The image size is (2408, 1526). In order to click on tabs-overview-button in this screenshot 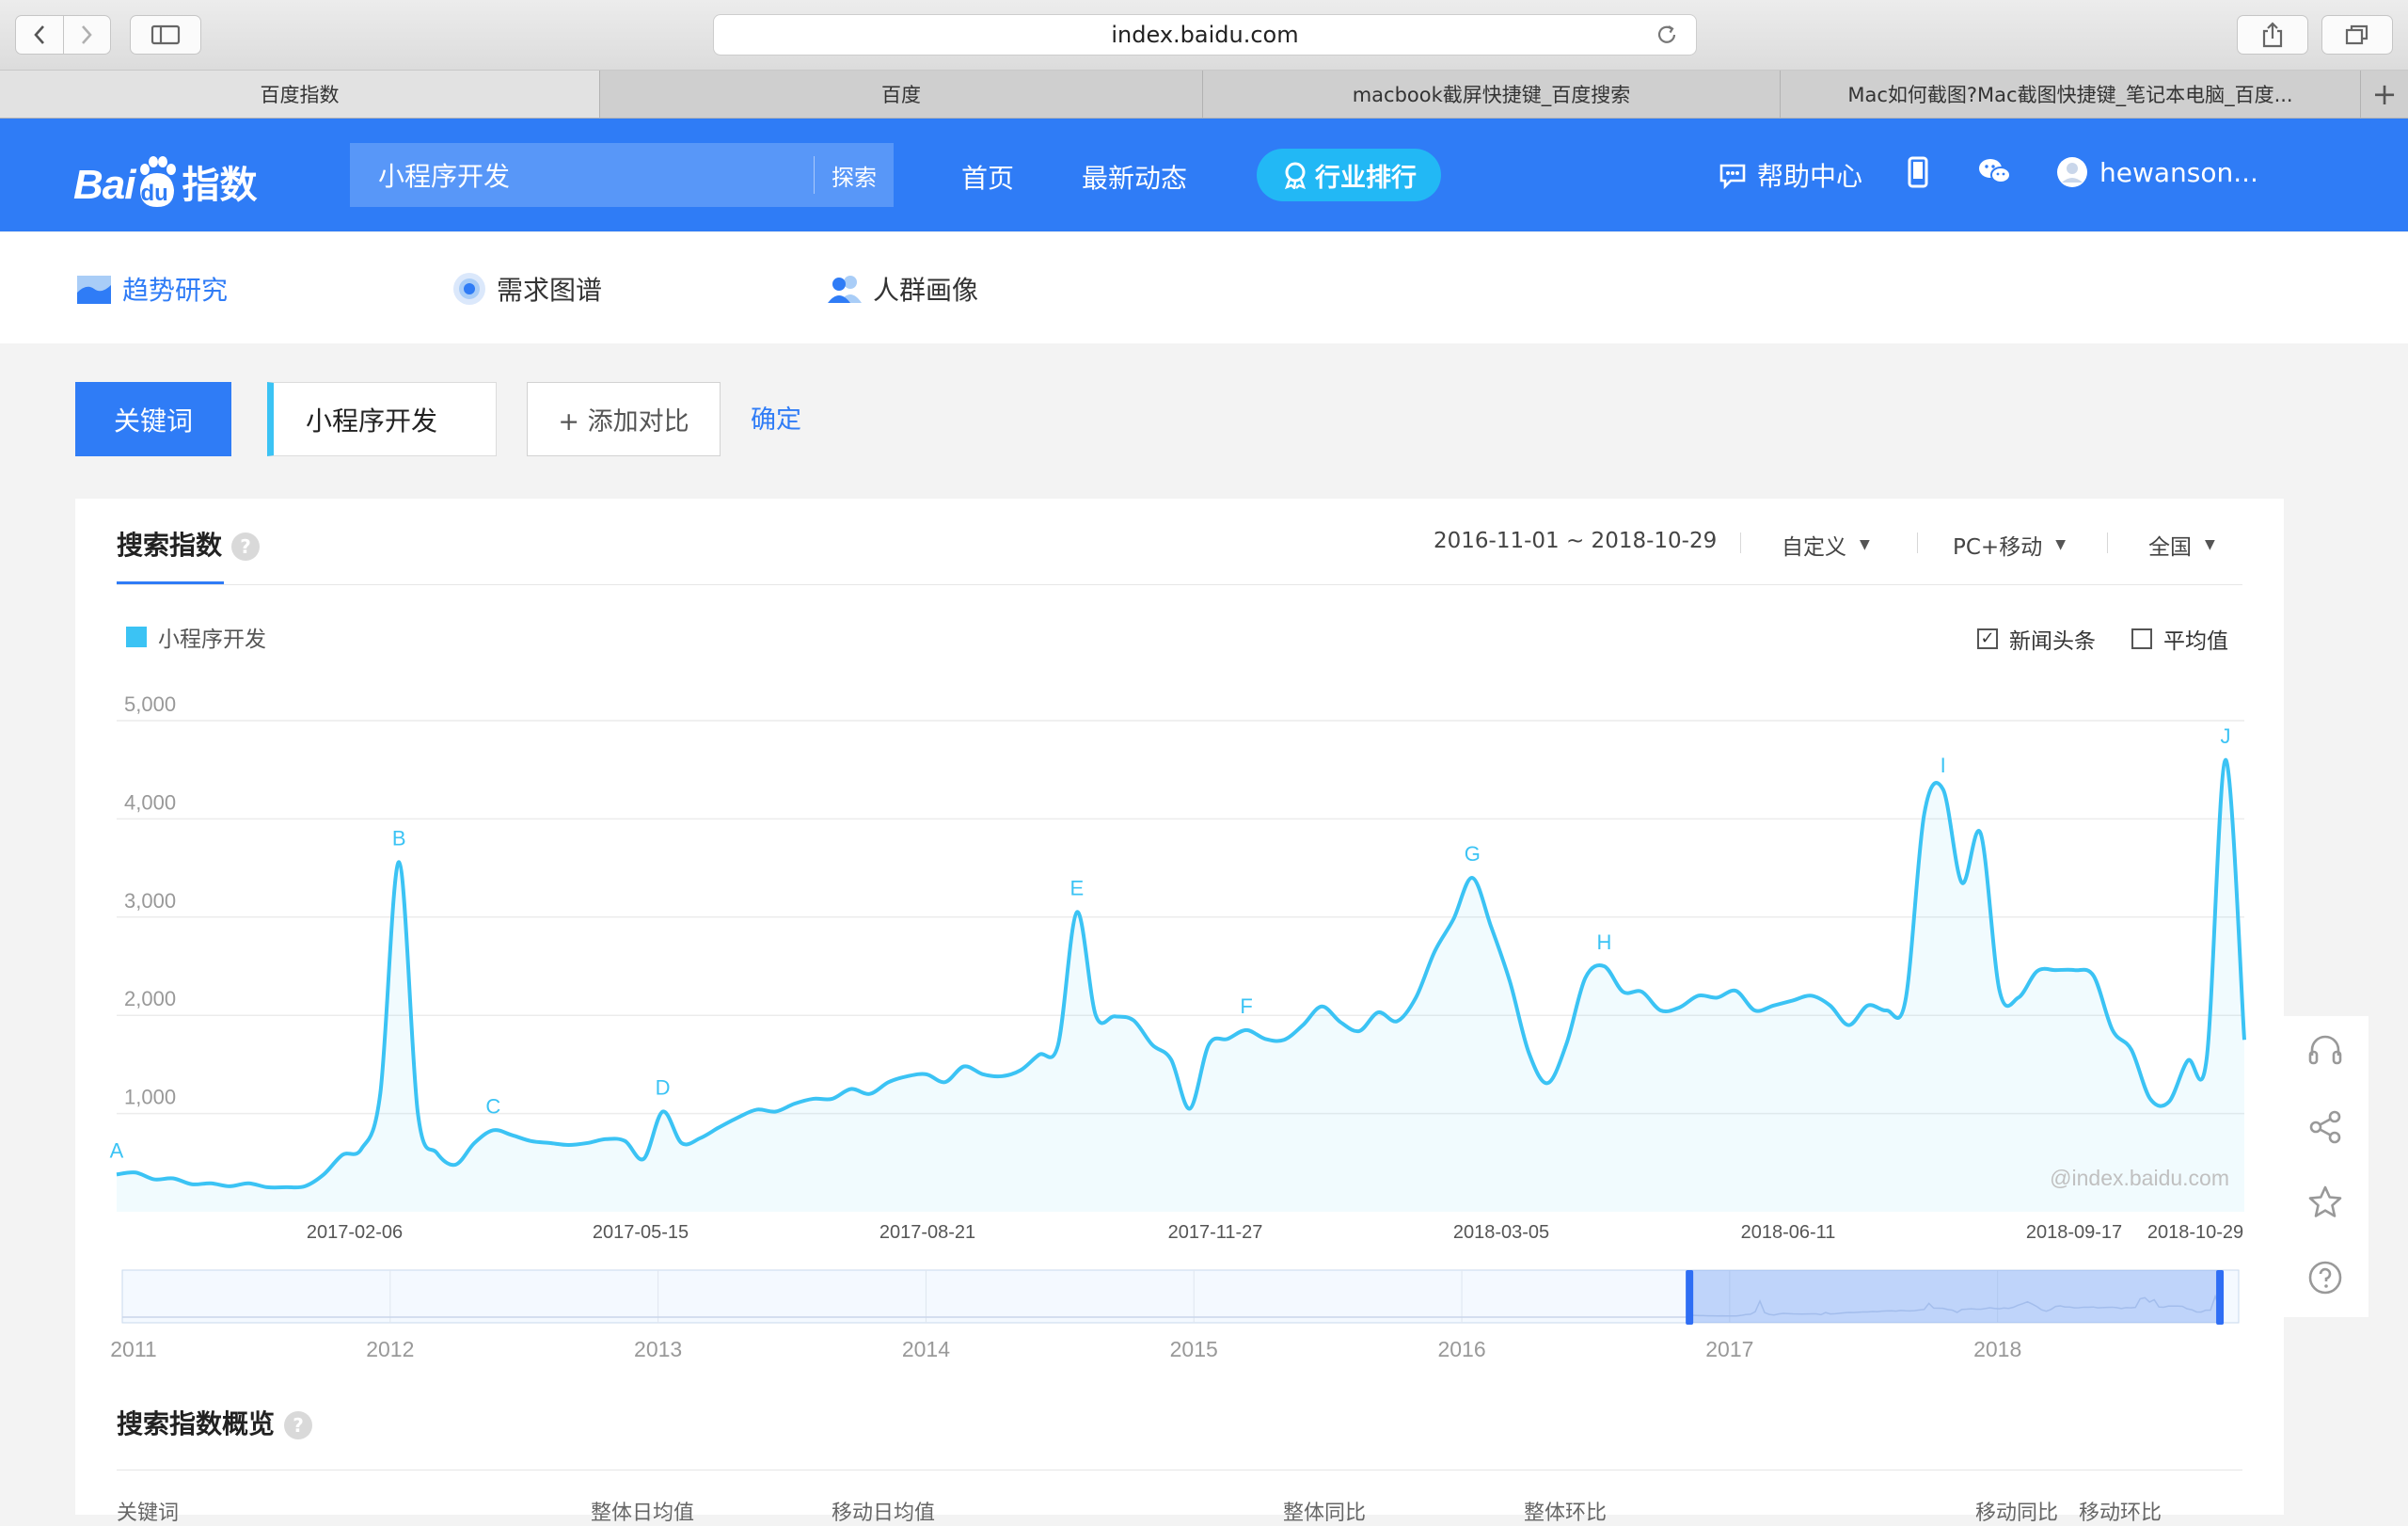, I will do `click(2357, 35)`.